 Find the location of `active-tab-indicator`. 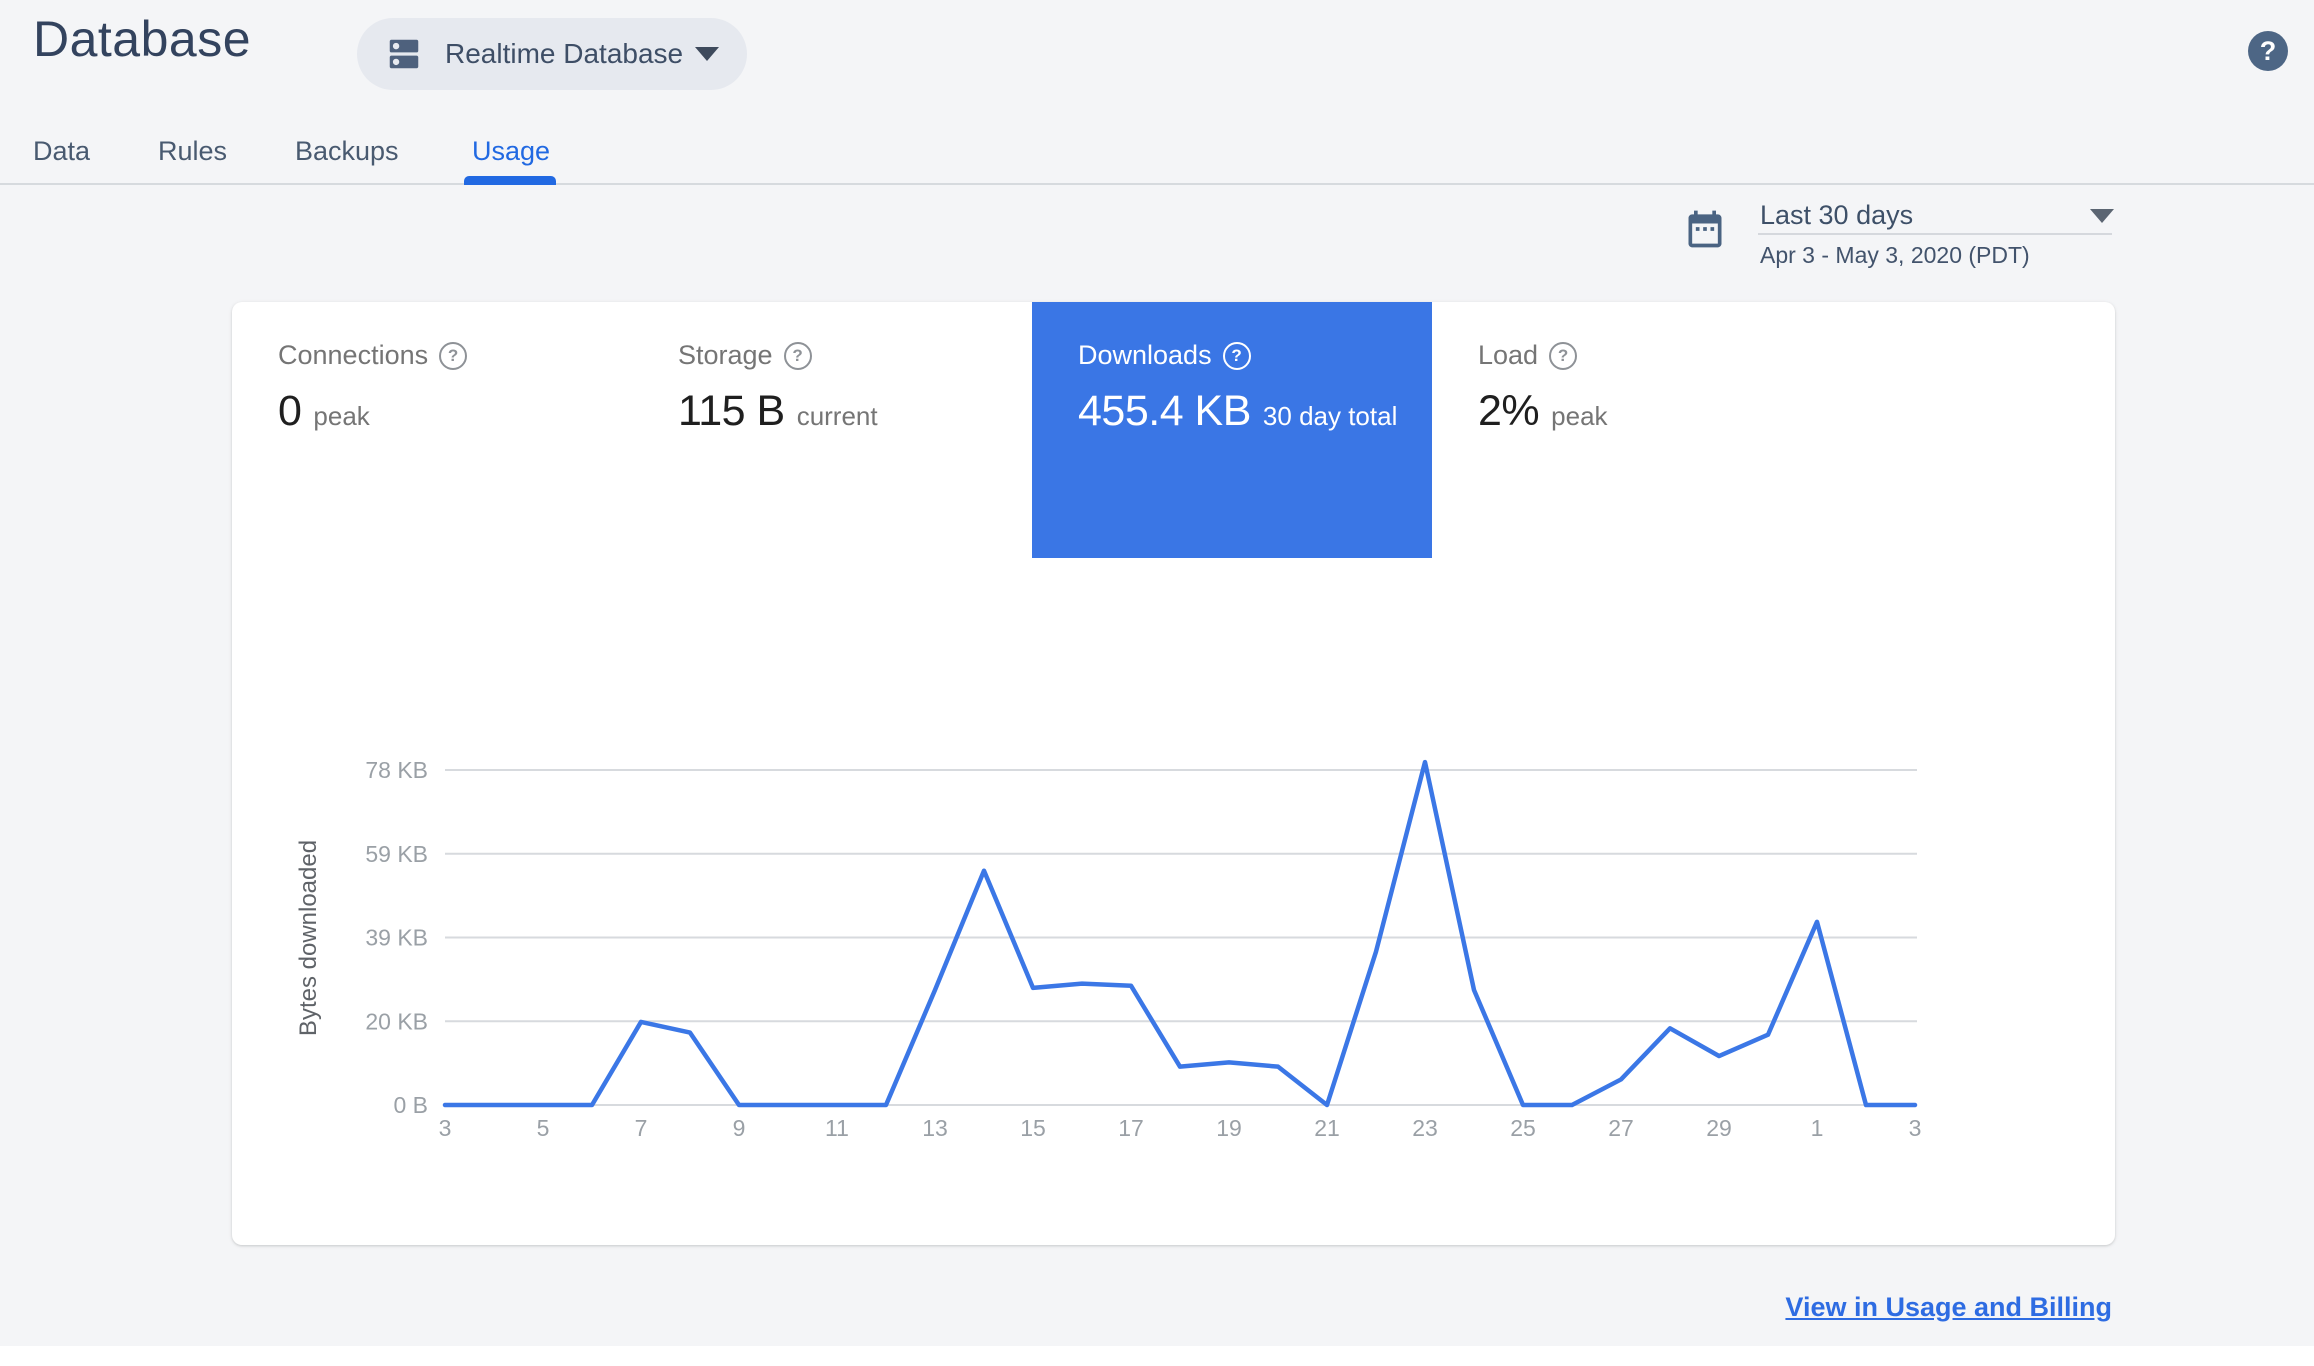

active-tab-indicator is located at coordinates (510, 180).